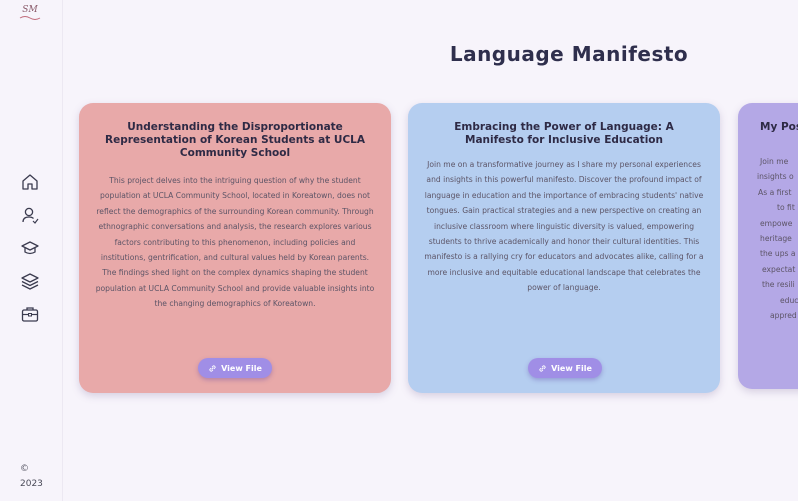  What do you see at coordinates (31, 477) in the screenshot?
I see `sidebar-footer: © 2023` at bounding box center [31, 477].